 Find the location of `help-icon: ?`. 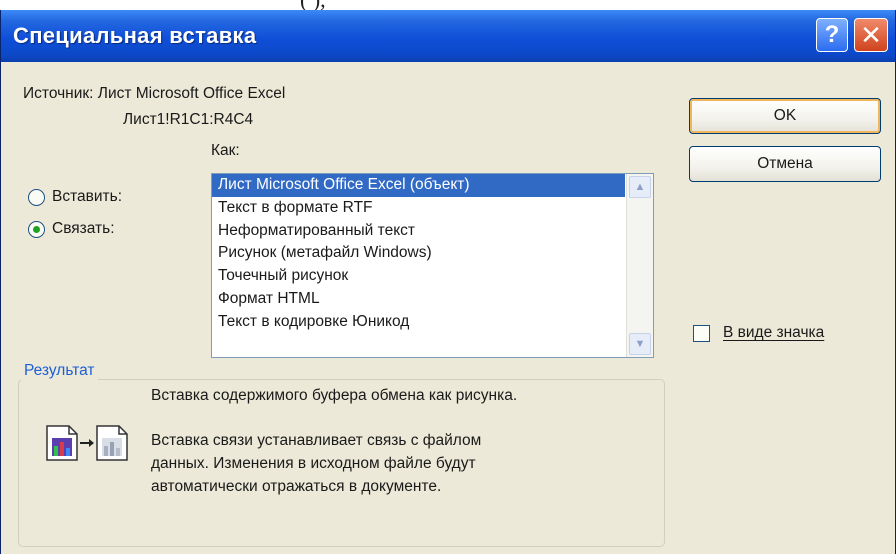

help-icon: ? is located at coordinates (832, 34).